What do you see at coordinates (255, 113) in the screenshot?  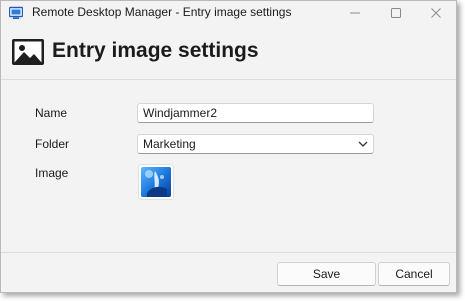 I see `name-field` at bounding box center [255, 113].